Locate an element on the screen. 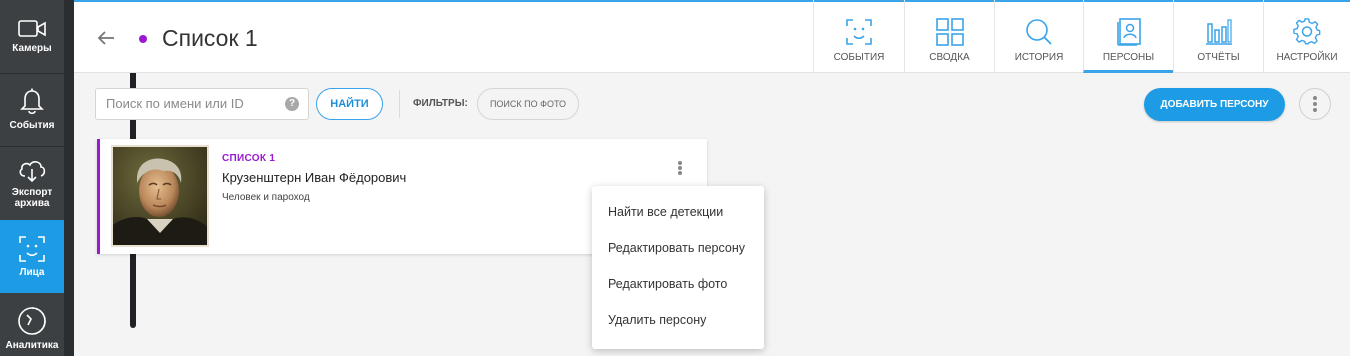 The image size is (1350, 356). tab-label: НАСТРОЙКИ is located at coordinates (1307, 57).